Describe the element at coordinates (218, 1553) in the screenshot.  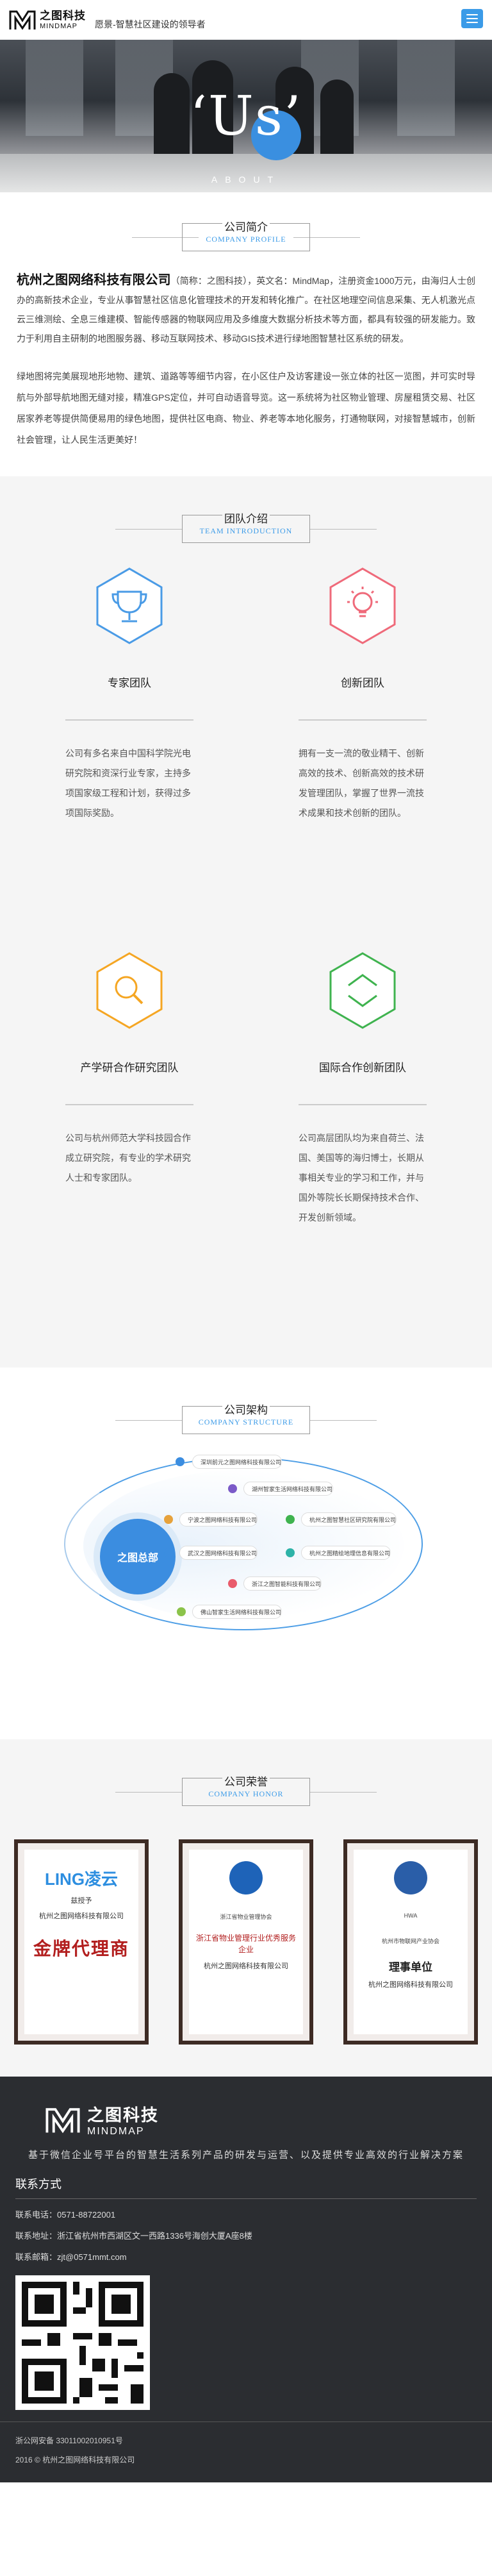
I see `org-node: 武汉之图网络科技有限公司` at that location.